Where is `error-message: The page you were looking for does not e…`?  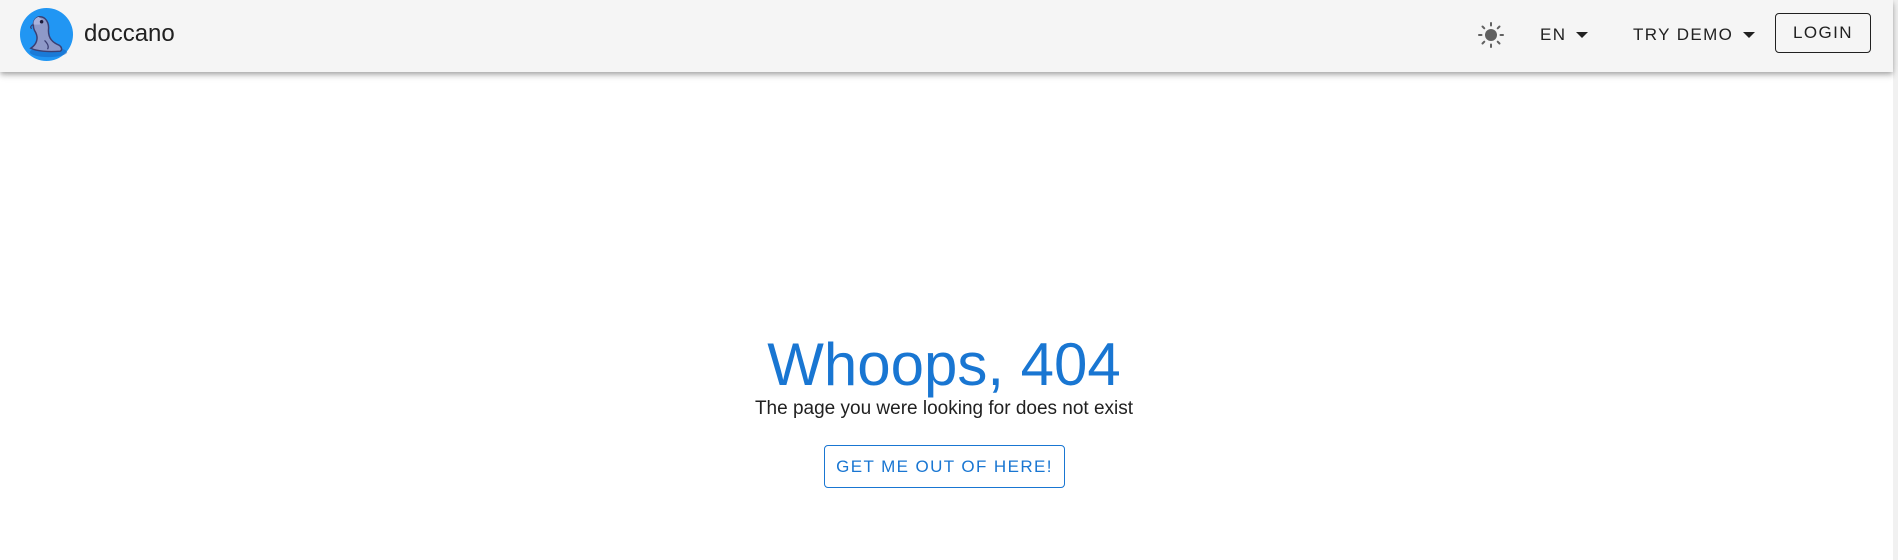 error-message: The page you were looking for does not e… is located at coordinates (944, 408).